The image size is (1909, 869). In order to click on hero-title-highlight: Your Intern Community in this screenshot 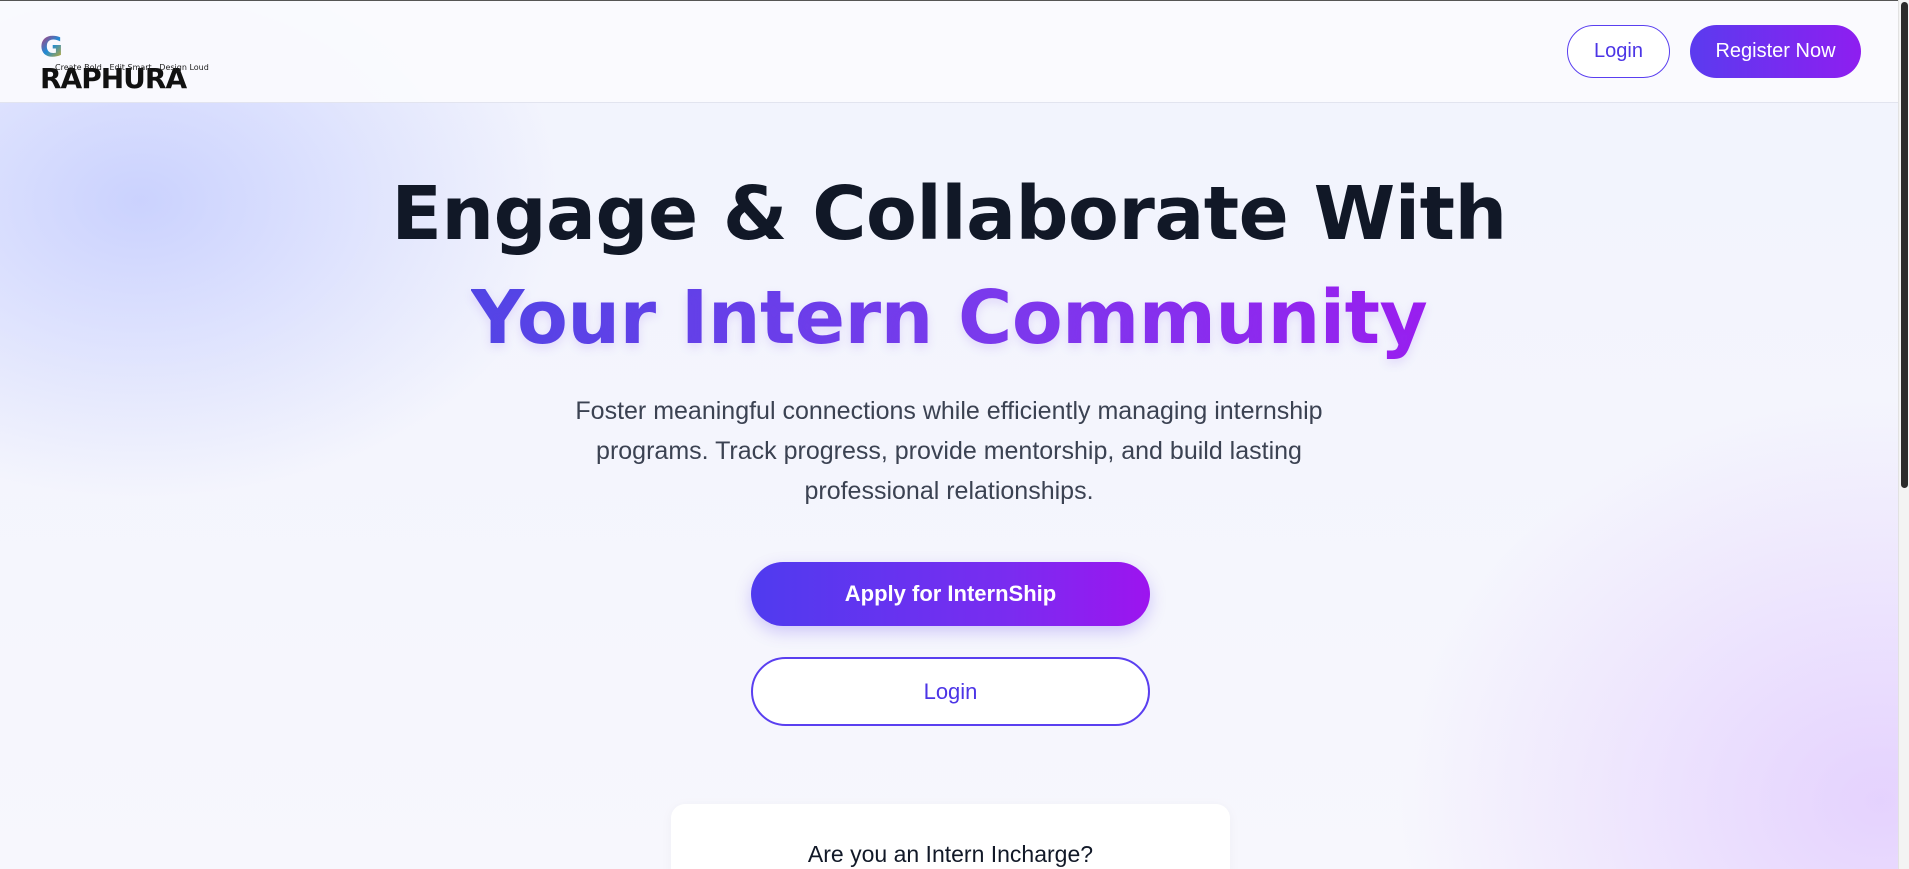, I will do `click(949, 318)`.